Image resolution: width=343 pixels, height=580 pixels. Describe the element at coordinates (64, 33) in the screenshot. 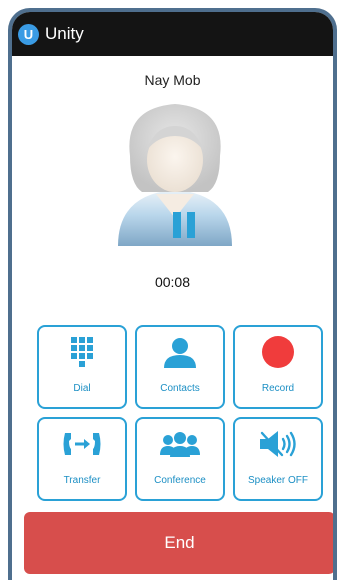

I see `app-title: Unity` at that location.